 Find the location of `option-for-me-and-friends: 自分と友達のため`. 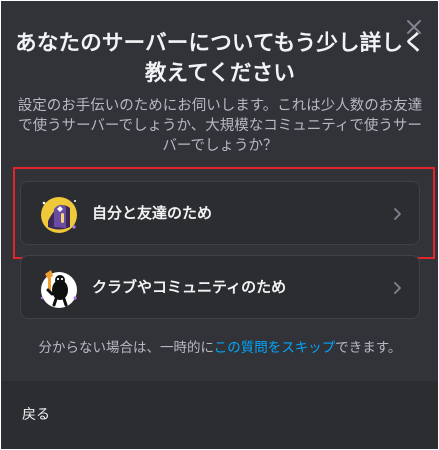

option-for-me-and-friends: 自分と友達のため is located at coordinates (220, 213).